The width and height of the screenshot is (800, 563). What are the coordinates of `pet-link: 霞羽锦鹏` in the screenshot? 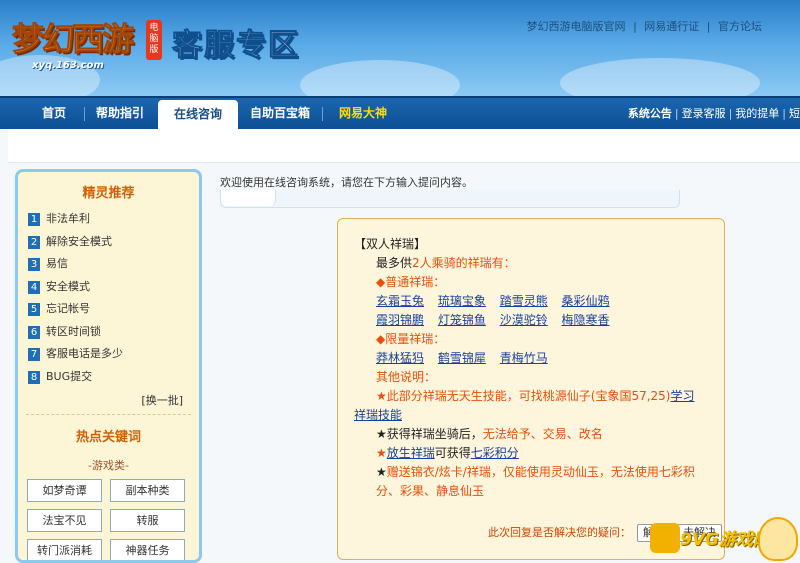 It's located at (400, 320).